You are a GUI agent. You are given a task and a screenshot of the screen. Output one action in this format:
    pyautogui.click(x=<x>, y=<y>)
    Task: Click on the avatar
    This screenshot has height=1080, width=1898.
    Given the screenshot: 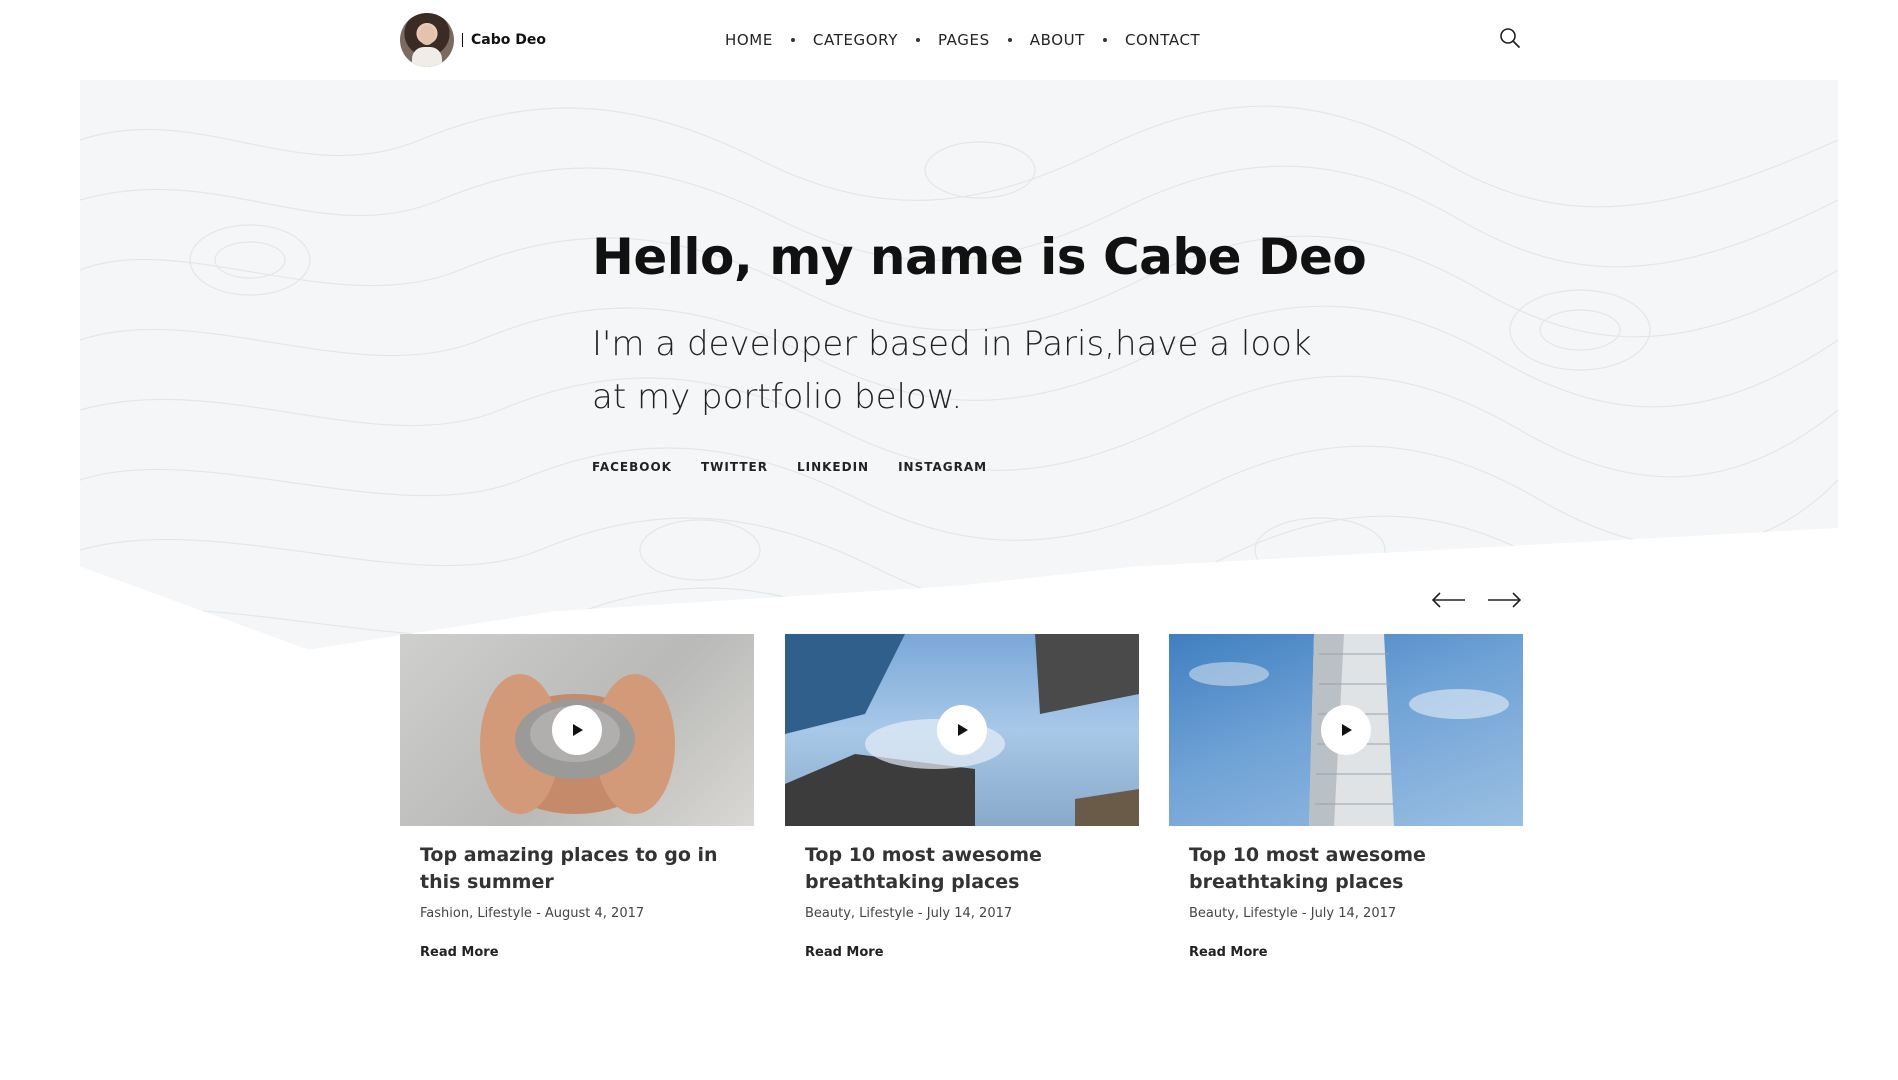 What is the action you would take?
    pyautogui.click(x=427, y=40)
    